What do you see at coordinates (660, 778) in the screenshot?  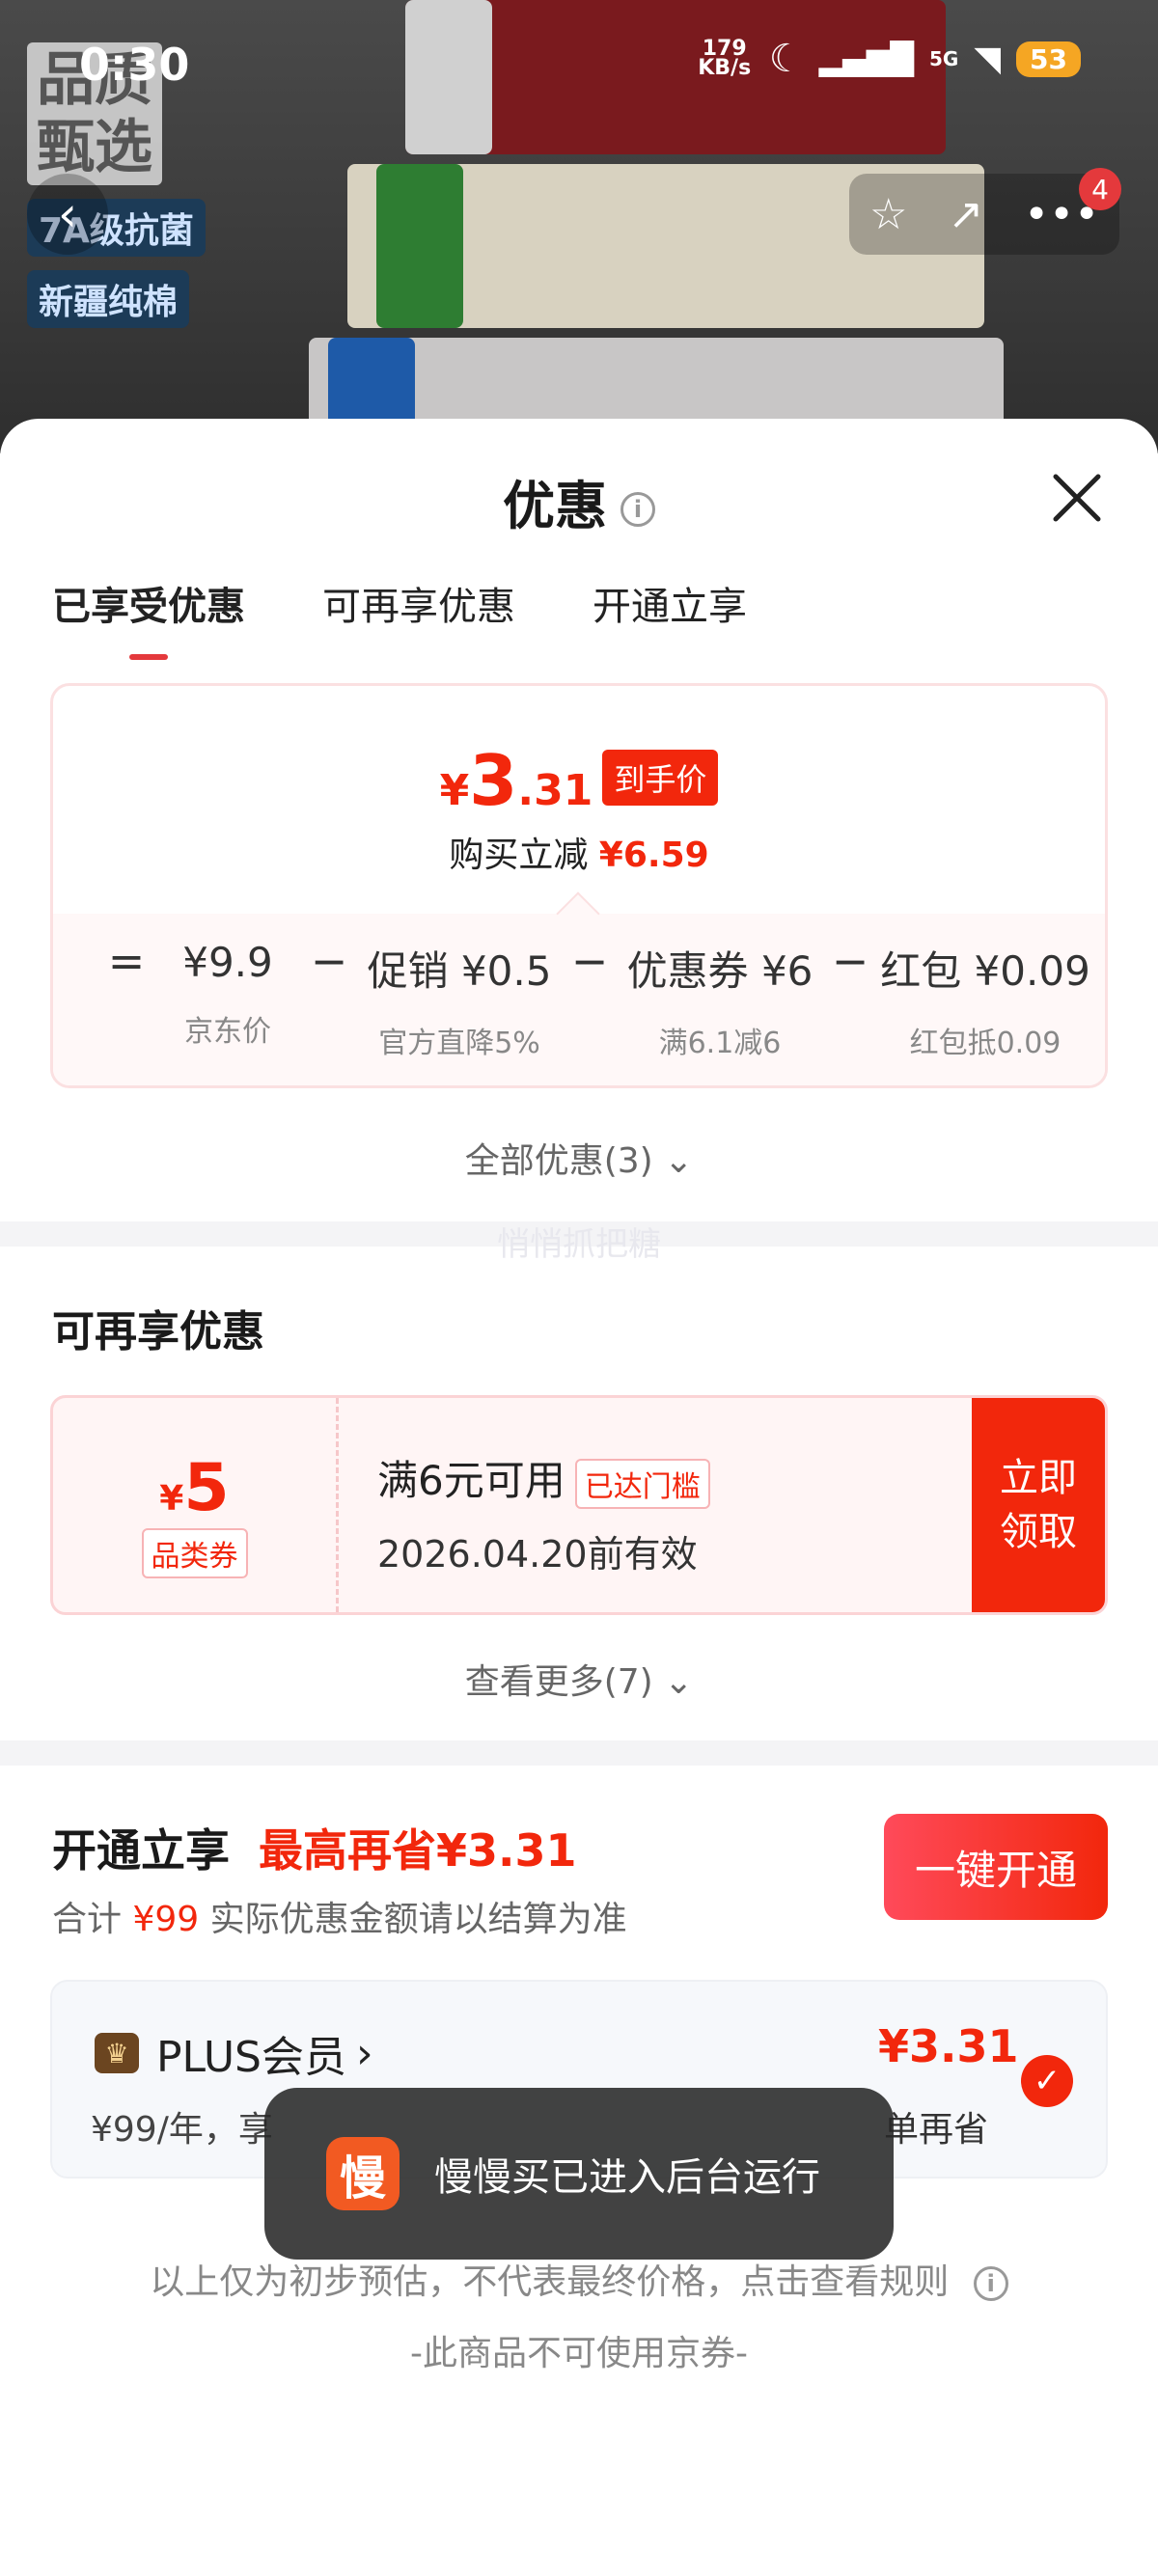 I see `final-price-tag: 到手价` at bounding box center [660, 778].